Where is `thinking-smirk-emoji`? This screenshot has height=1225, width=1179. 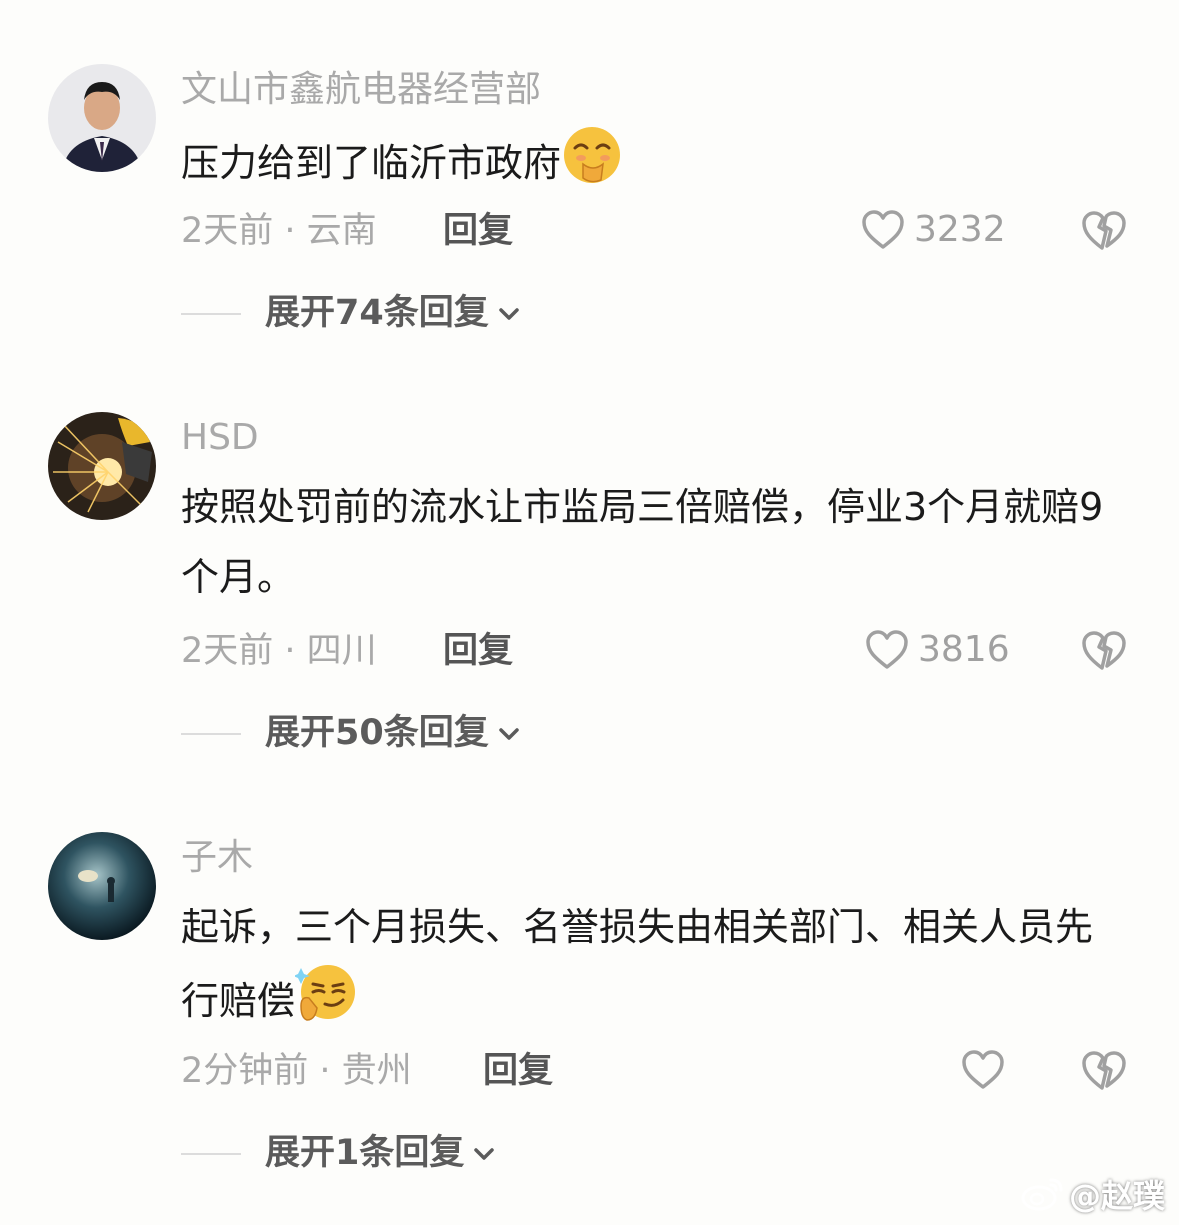
thinking-smirk-emoji is located at coordinates (325, 993).